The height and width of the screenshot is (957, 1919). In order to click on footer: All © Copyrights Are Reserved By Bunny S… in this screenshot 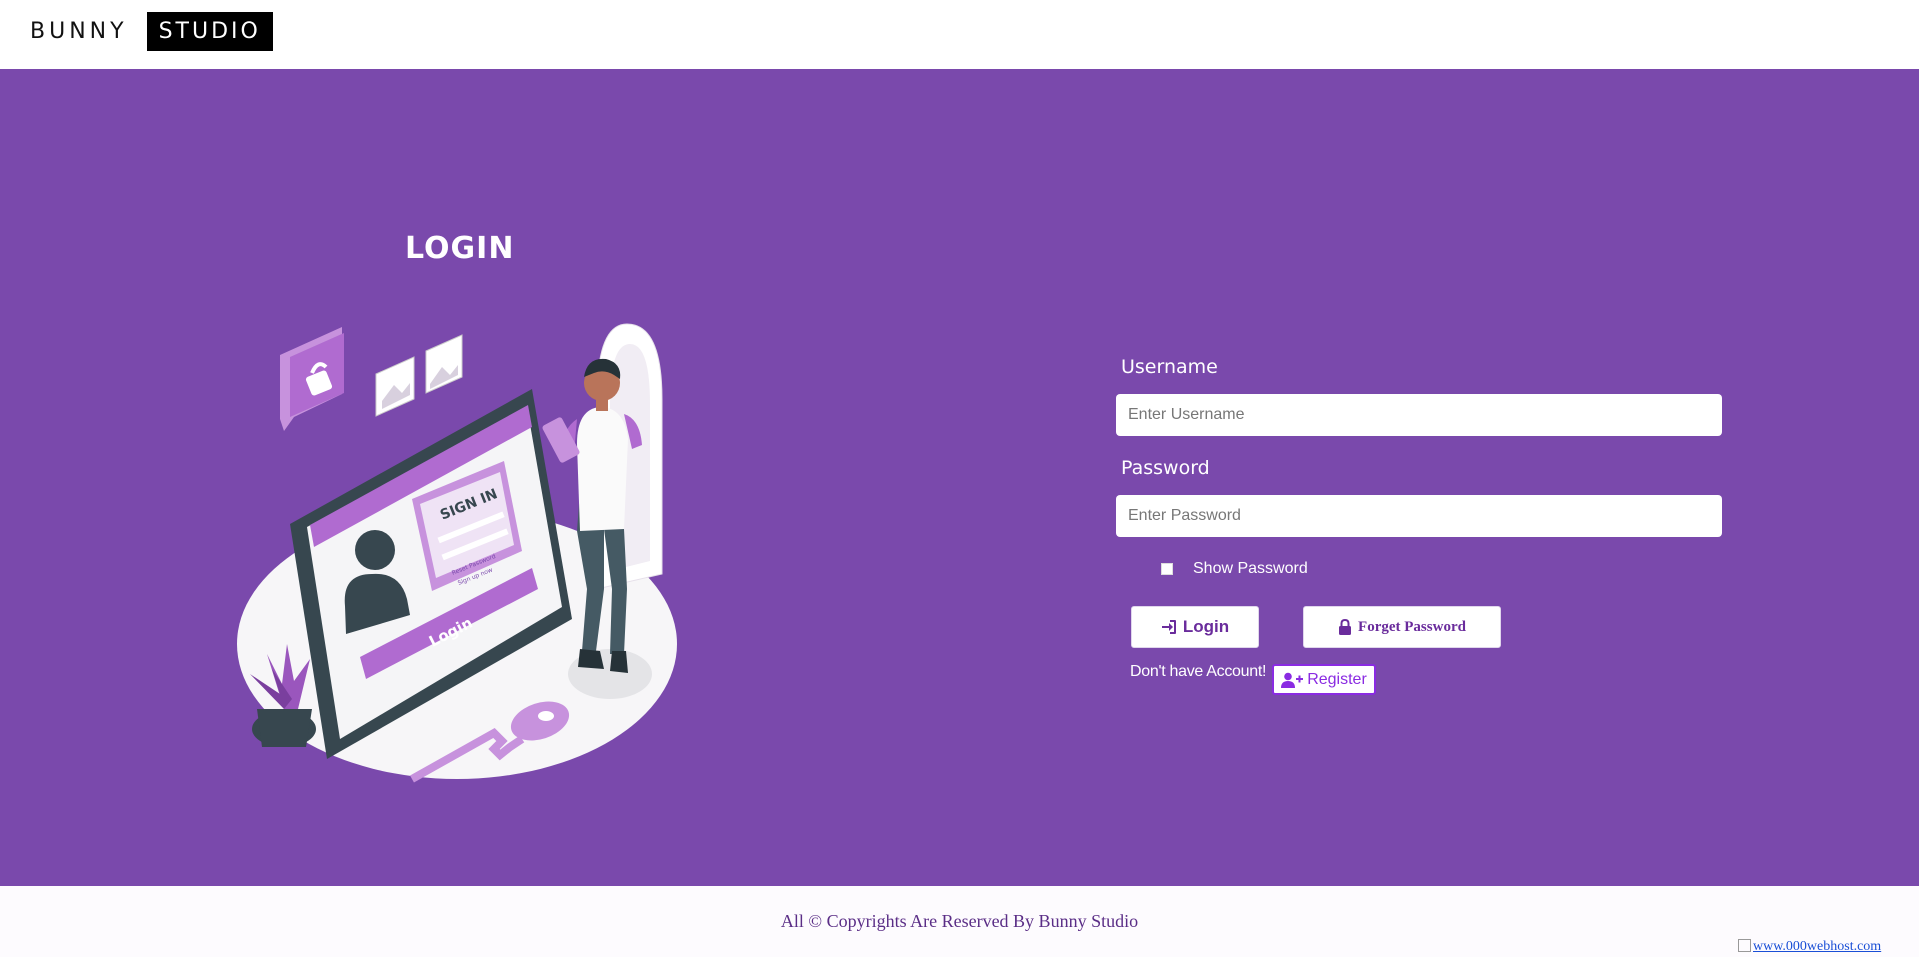, I will do `click(959, 921)`.